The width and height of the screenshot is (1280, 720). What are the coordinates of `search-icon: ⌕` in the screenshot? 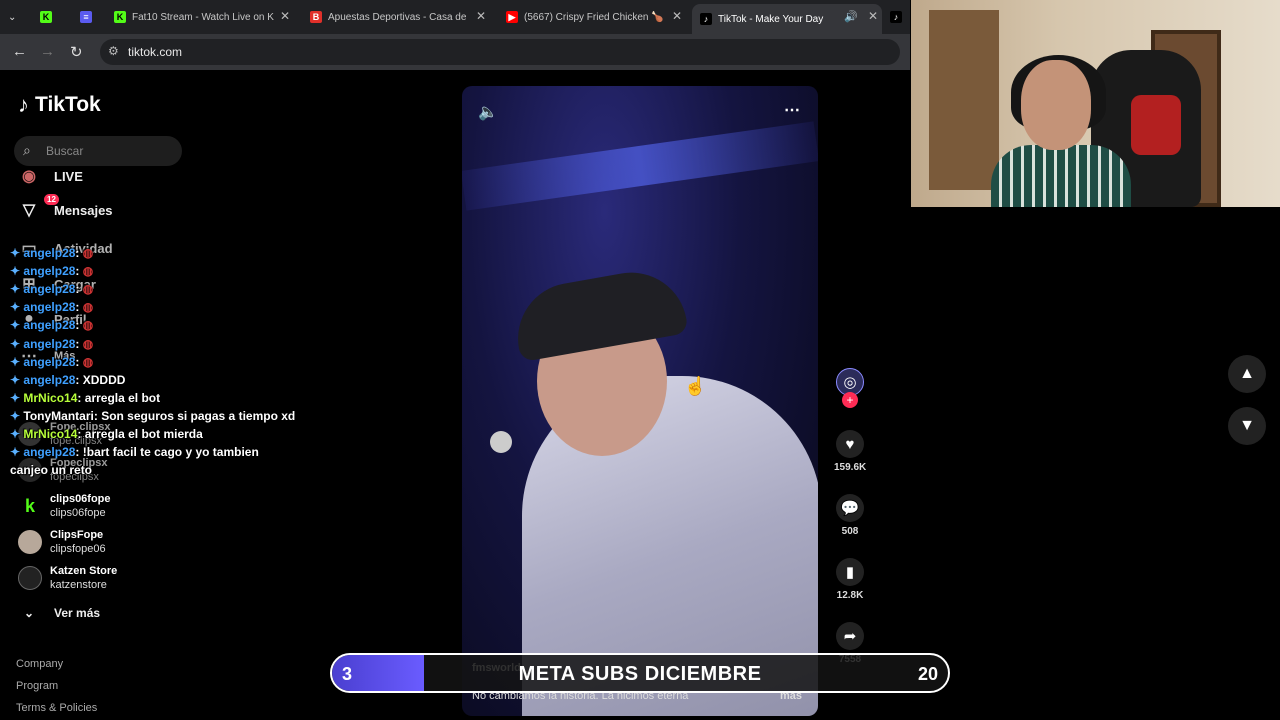 It's located at (27, 150).